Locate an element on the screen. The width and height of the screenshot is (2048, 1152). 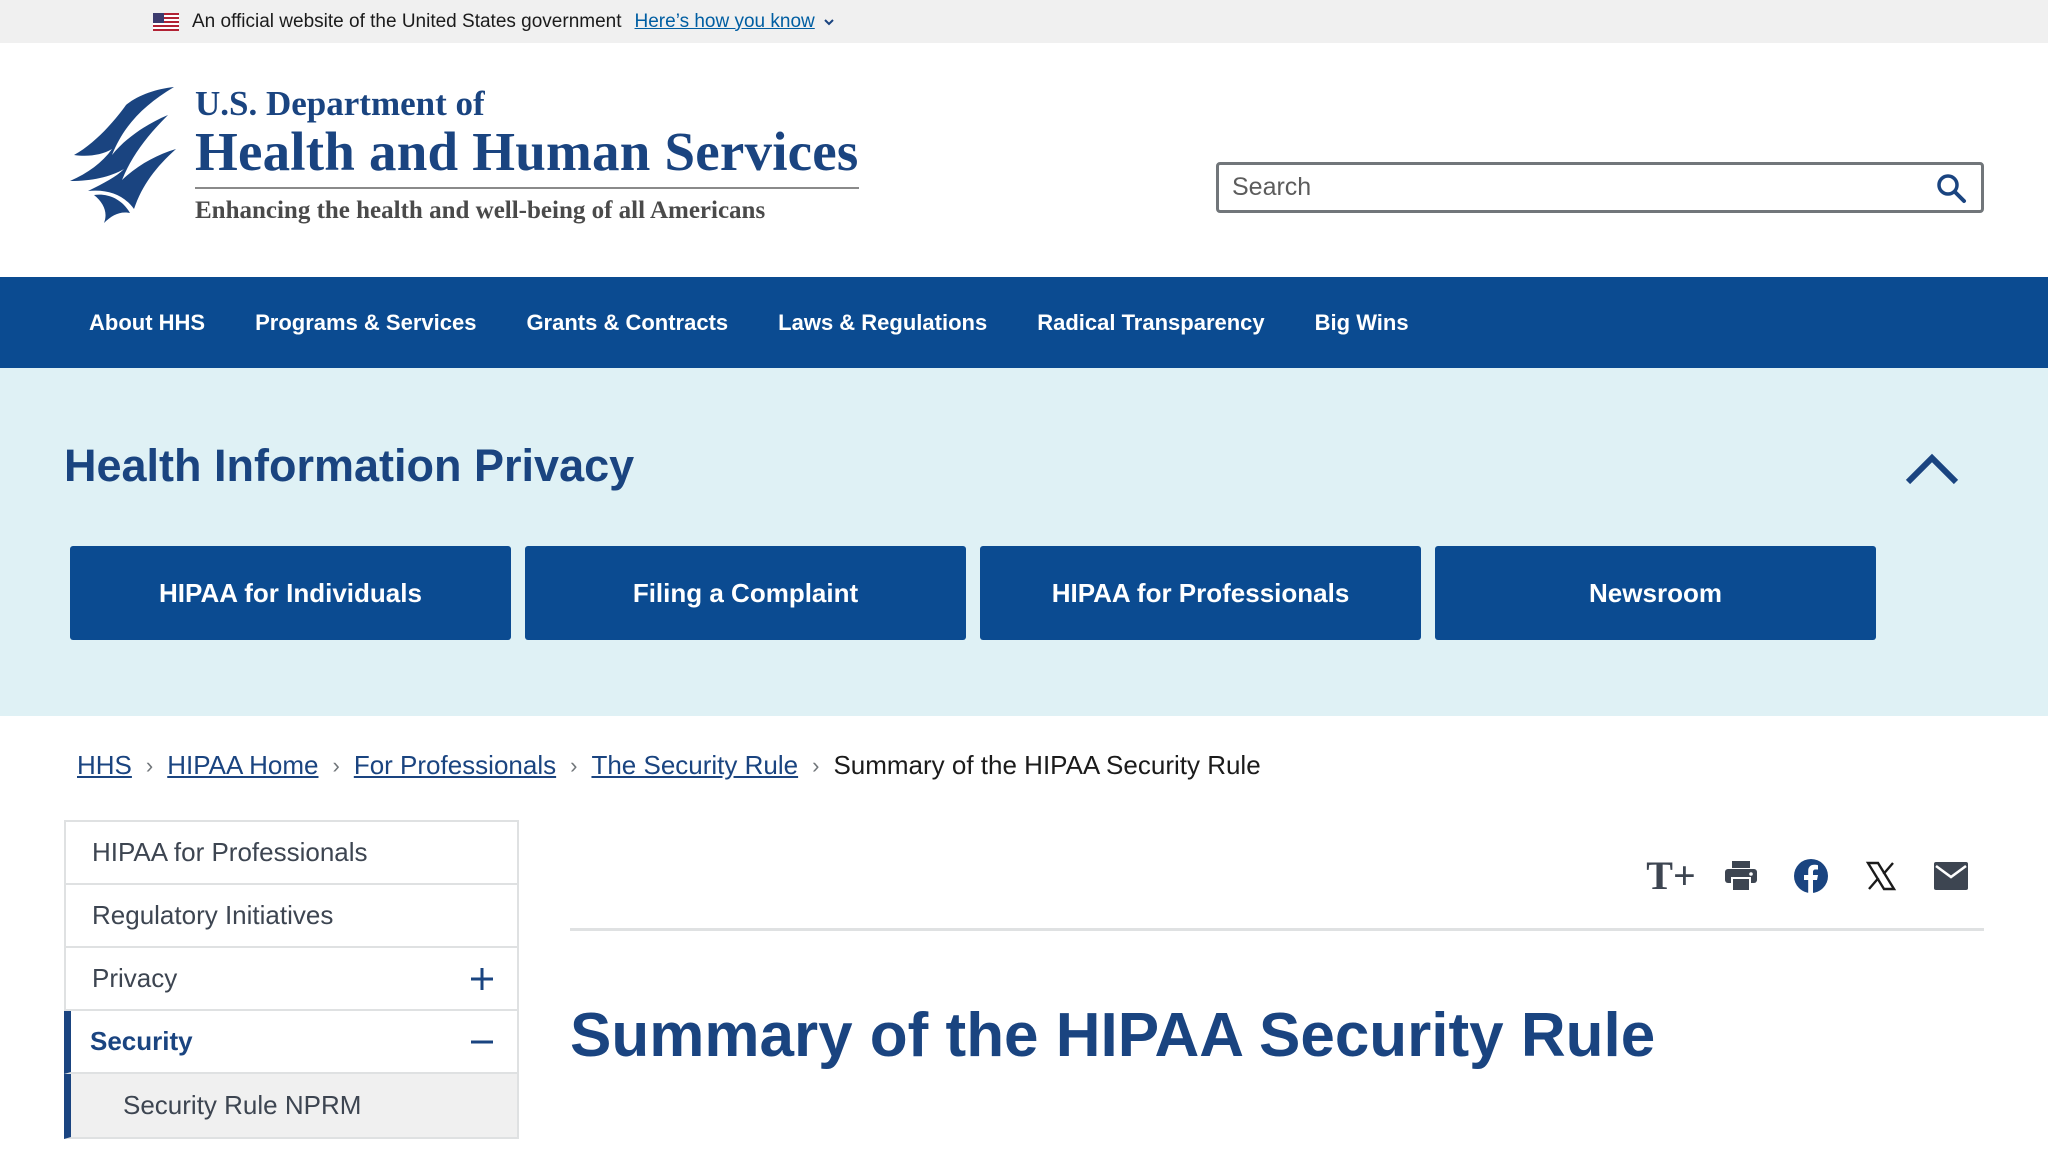
sidenav-item-label: Regulatory Initiatives is located at coordinates (213, 915).